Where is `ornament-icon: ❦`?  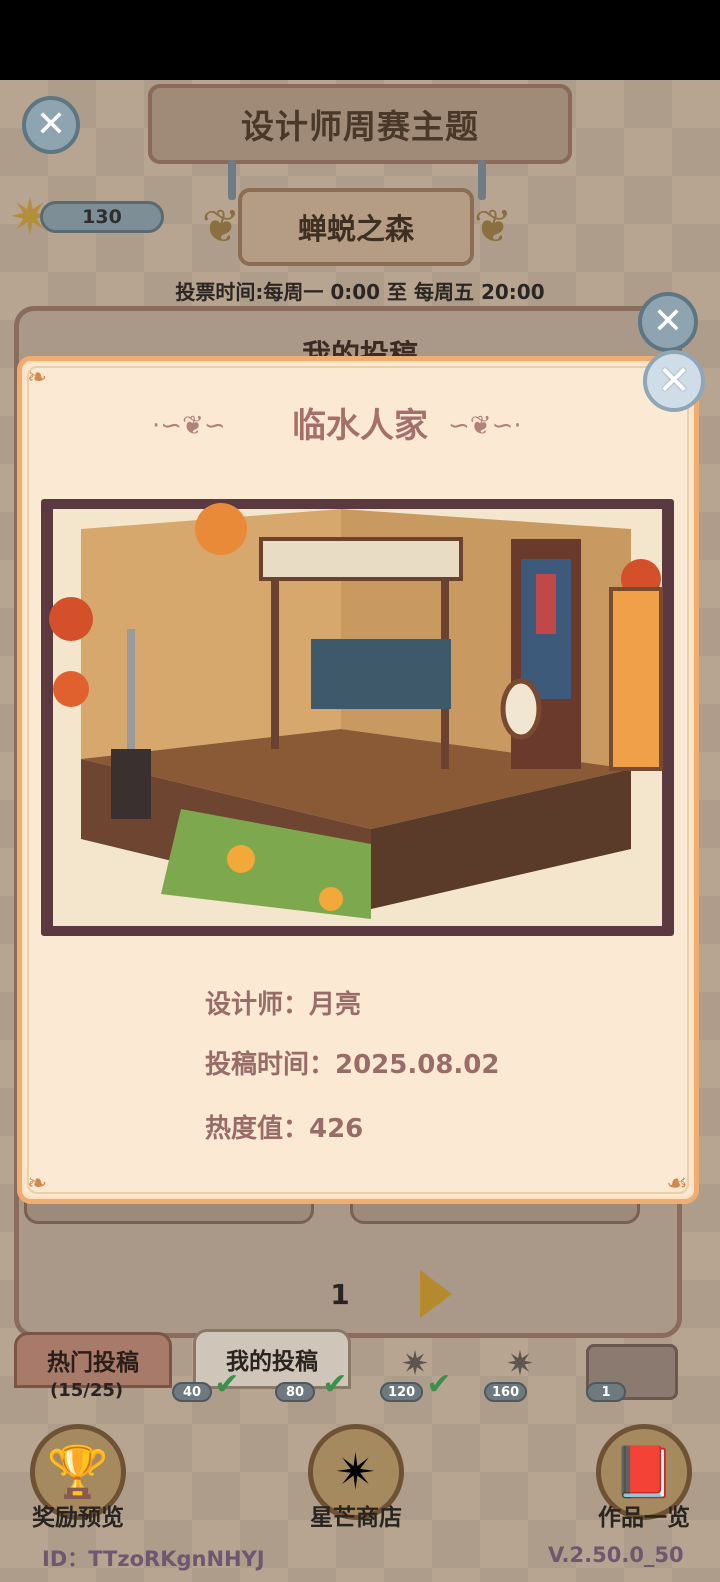
ornament-icon: ❦ is located at coordinates (493, 226).